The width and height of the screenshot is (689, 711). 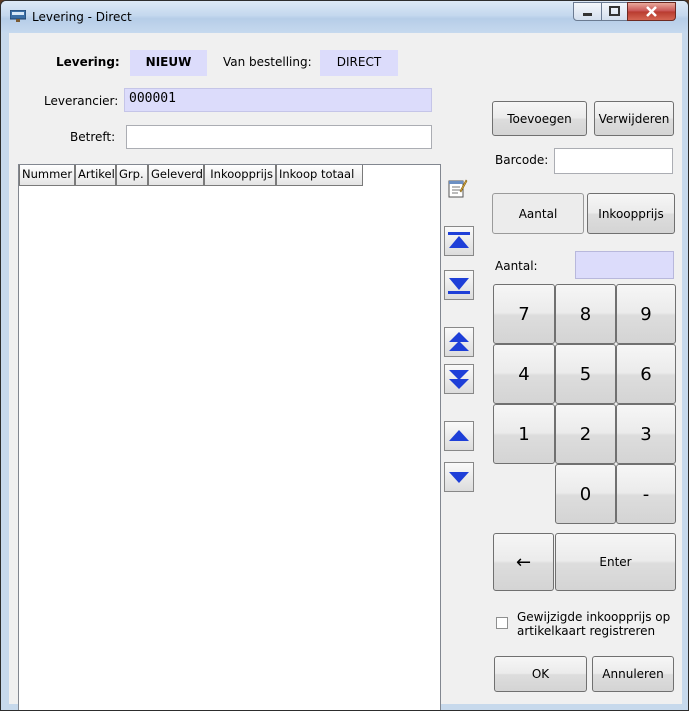 What do you see at coordinates (538, 213) in the screenshot?
I see `mode-aantal-button: Aantal` at bounding box center [538, 213].